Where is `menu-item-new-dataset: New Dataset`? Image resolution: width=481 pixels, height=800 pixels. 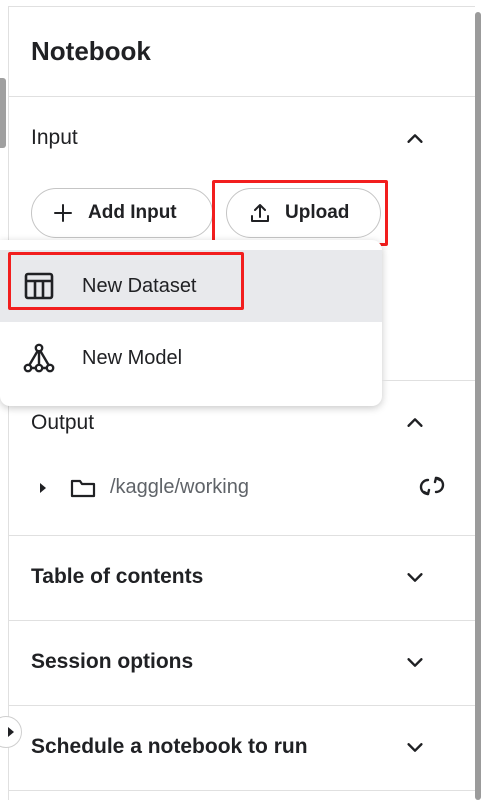
menu-item-new-dataset: New Dataset is located at coordinates (191, 286).